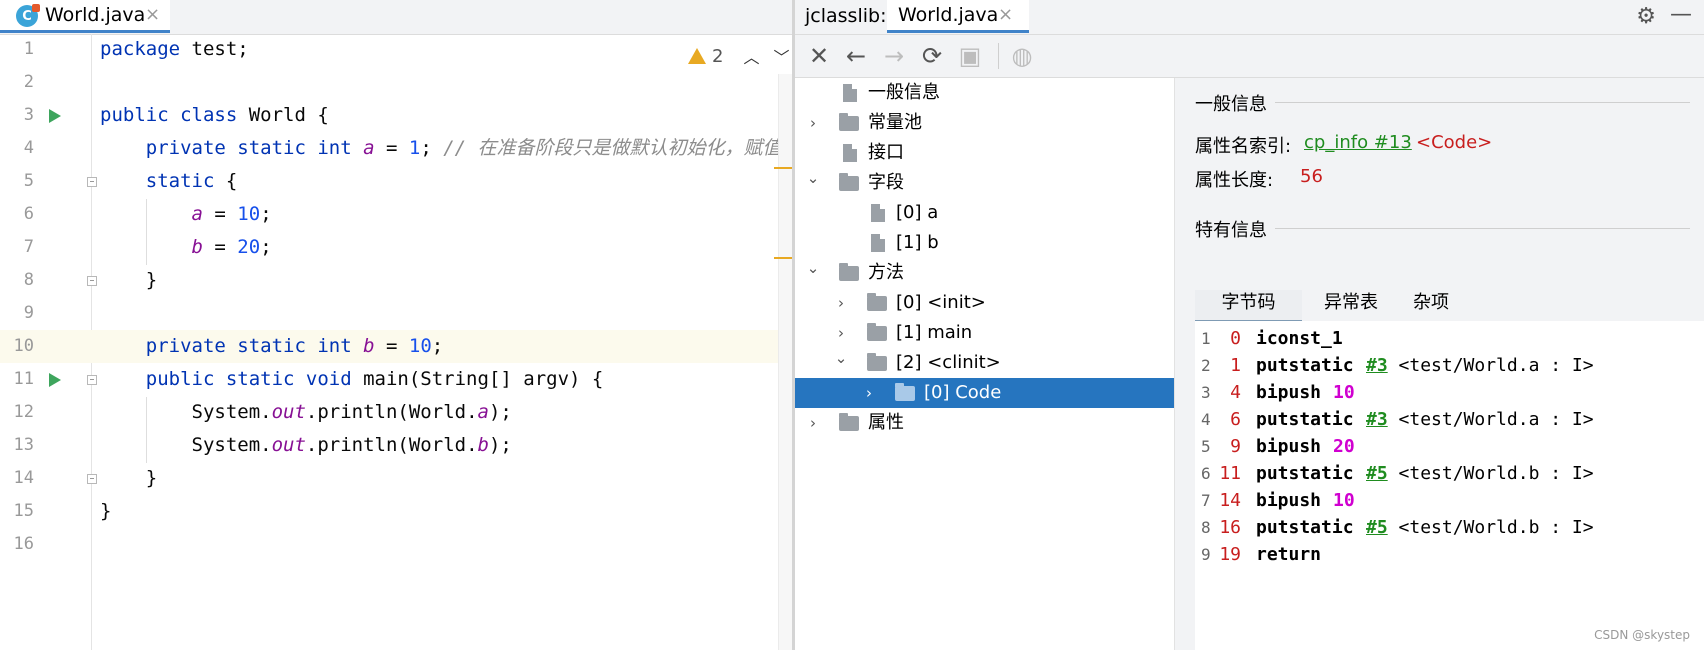  What do you see at coordinates (17, 49) in the screenshot?
I see `line-number: 1` at bounding box center [17, 49].